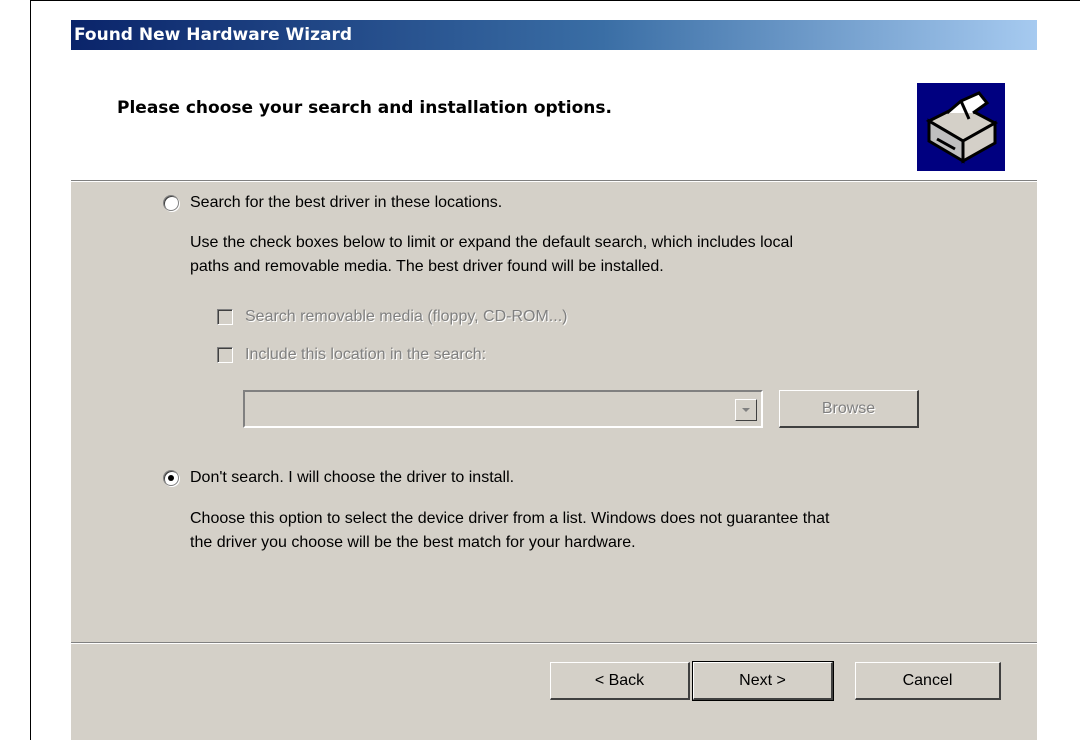 This screenshot has width=1080, height=740. Describe the element at coordinates (928, 681) in the screenshot. I see `cancel-button: Cancel` at that location.